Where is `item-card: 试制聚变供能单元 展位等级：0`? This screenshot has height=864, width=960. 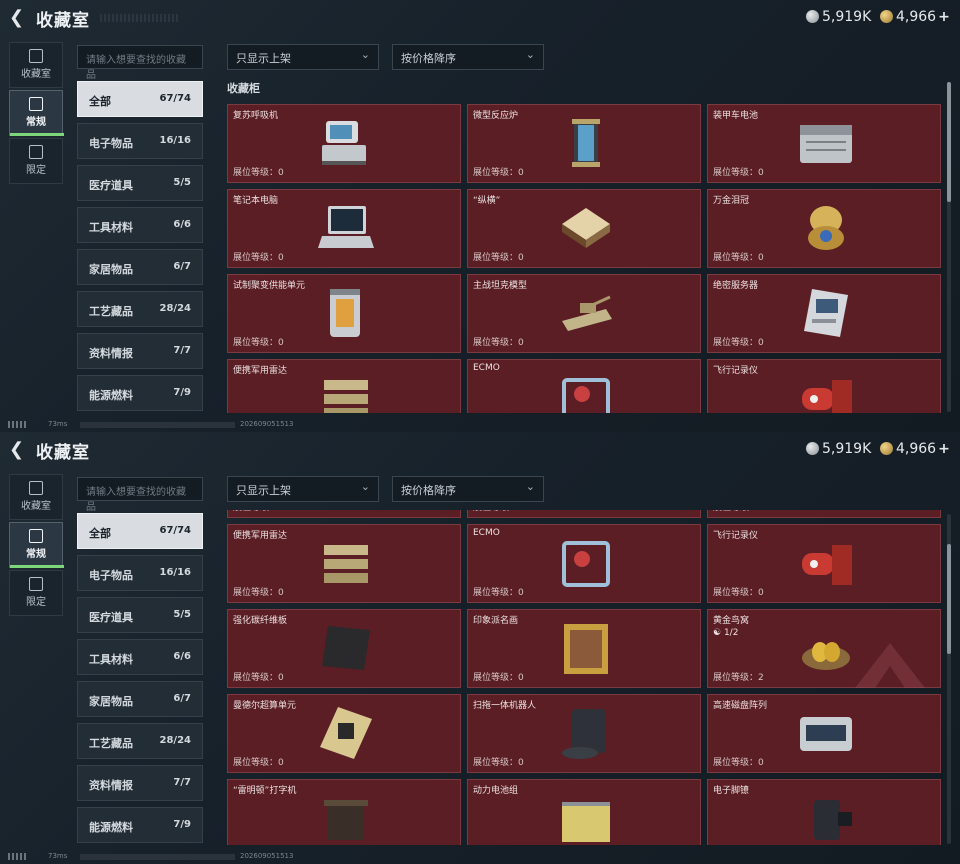
item-card: 试制聚变供能单元 展位等级：0 is located at coordinates (344, 313).